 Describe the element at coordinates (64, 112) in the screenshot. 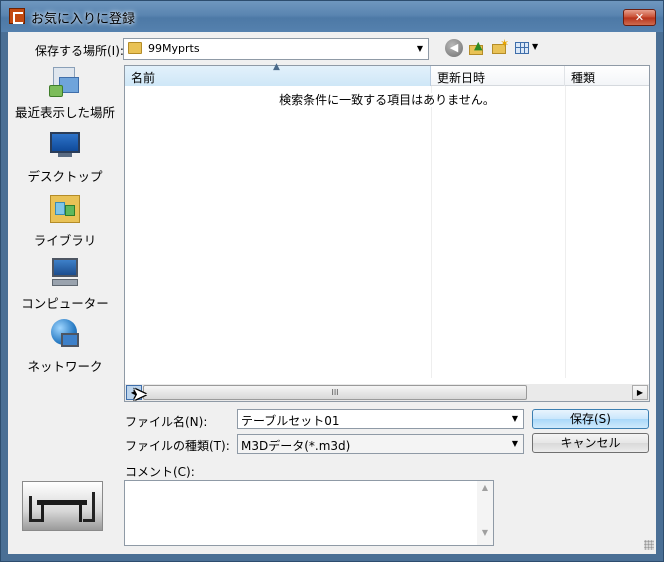

I see `place-recent-label: 最近表示した場所` at that location.